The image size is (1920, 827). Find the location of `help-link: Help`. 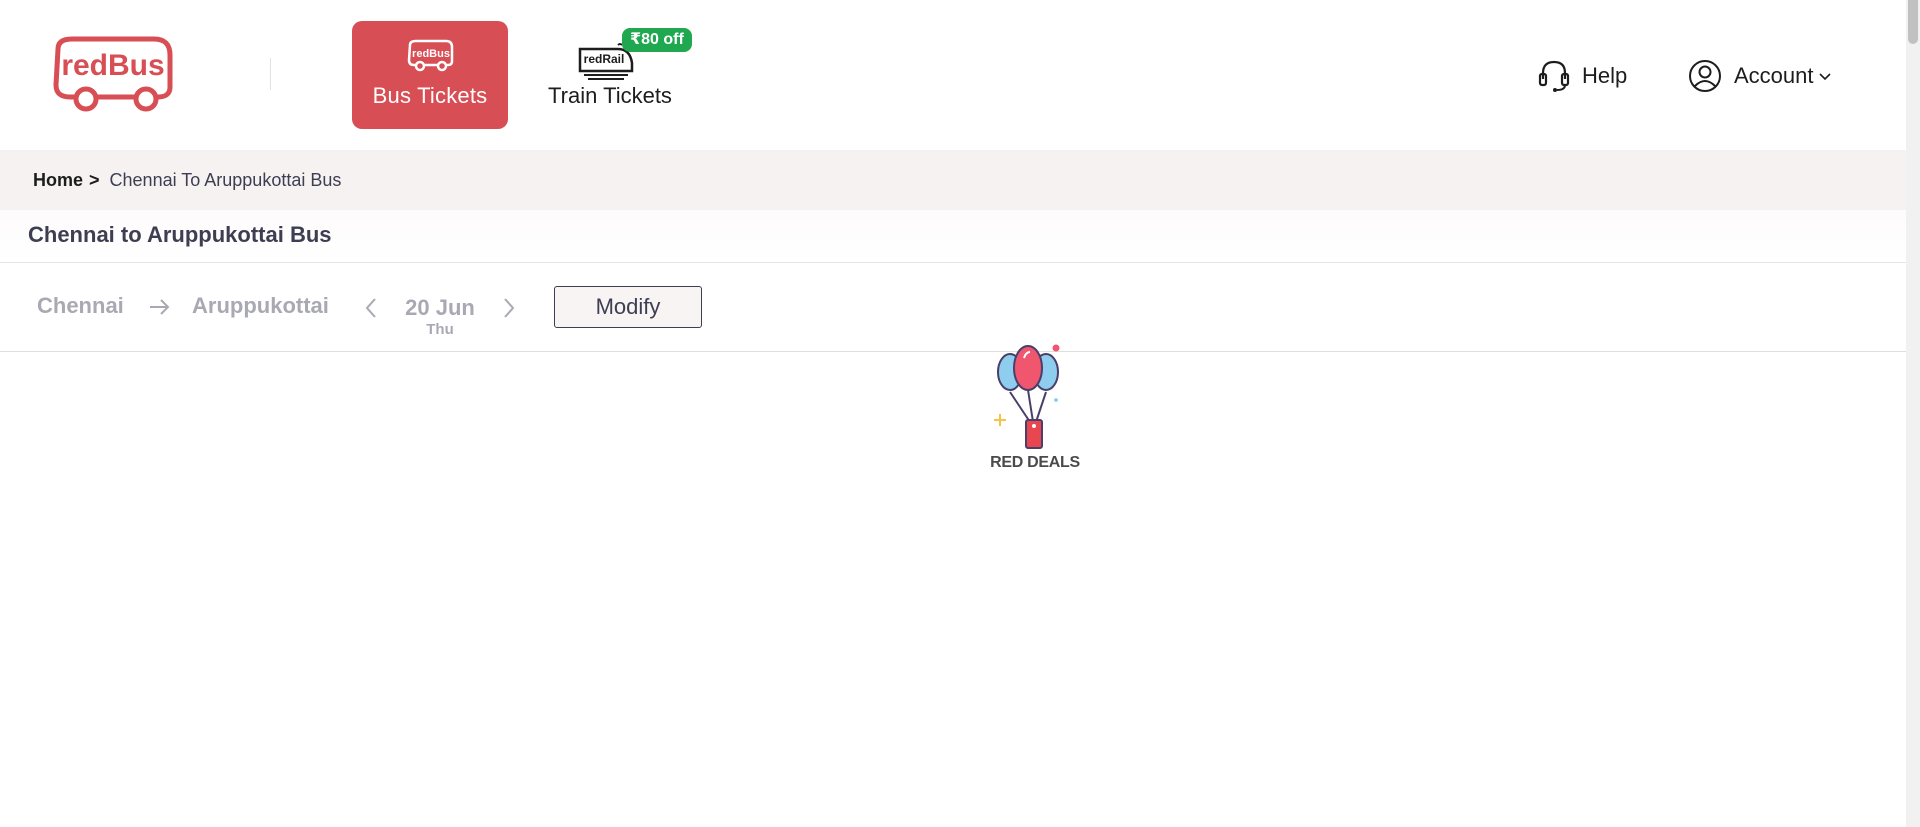

help-link: Help is located at coordinates (1582, 76).